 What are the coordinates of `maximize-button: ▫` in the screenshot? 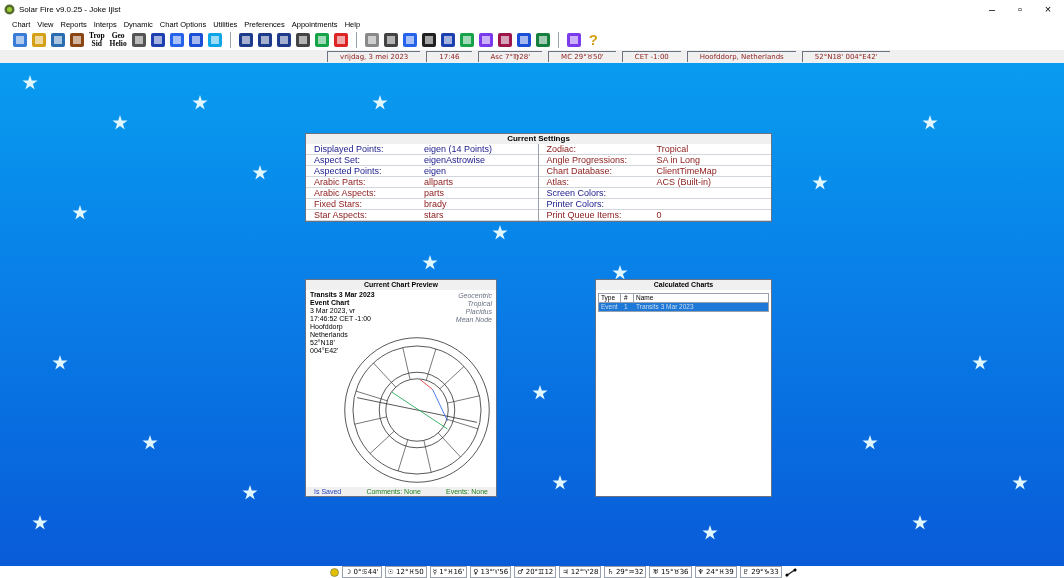 It's located at (1020, 9).